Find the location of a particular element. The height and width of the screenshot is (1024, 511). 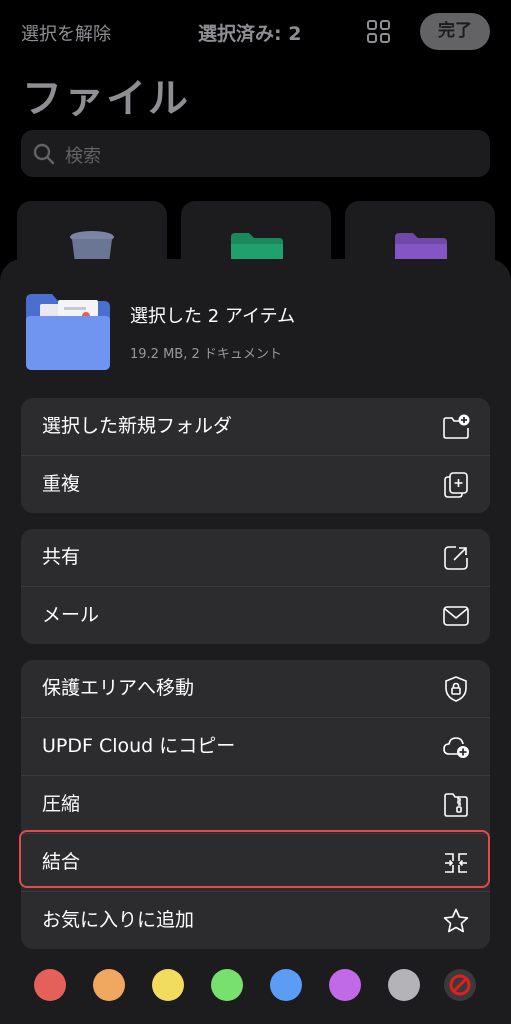

page-title: ファイル is located at coordinates (106, 99).